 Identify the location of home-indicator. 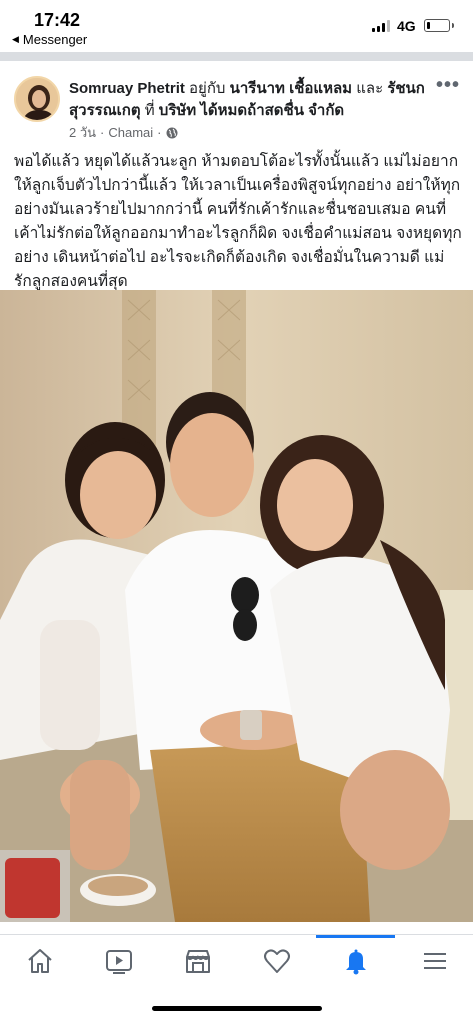
(237, 1008).